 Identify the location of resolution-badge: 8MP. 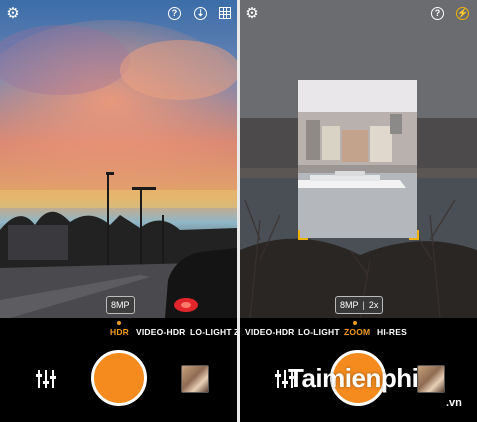
(120, 305).